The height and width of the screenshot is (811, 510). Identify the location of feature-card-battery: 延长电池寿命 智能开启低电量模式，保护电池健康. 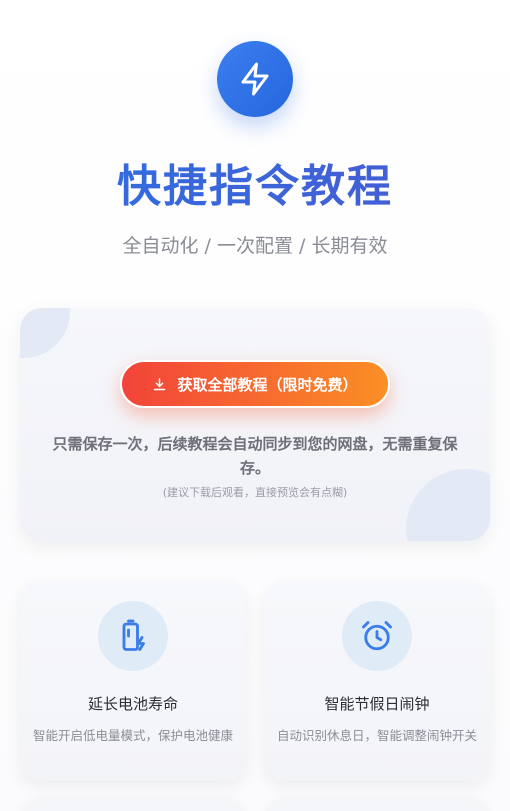
(133, 681).